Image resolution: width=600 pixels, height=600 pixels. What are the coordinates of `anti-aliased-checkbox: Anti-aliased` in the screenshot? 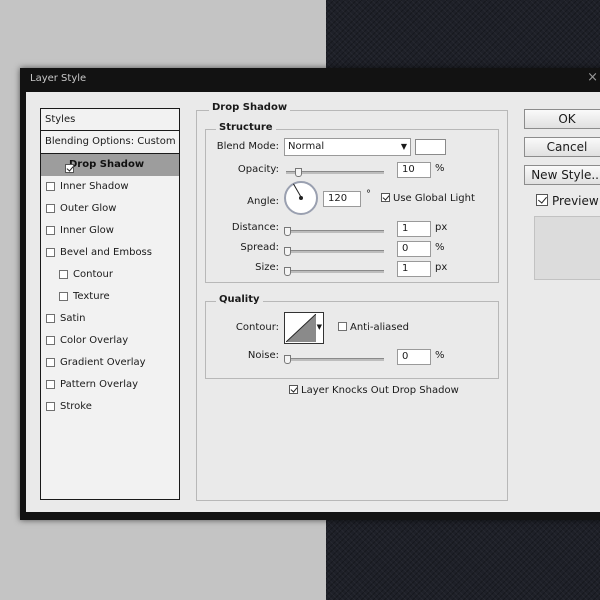 It's located at (373, 327).